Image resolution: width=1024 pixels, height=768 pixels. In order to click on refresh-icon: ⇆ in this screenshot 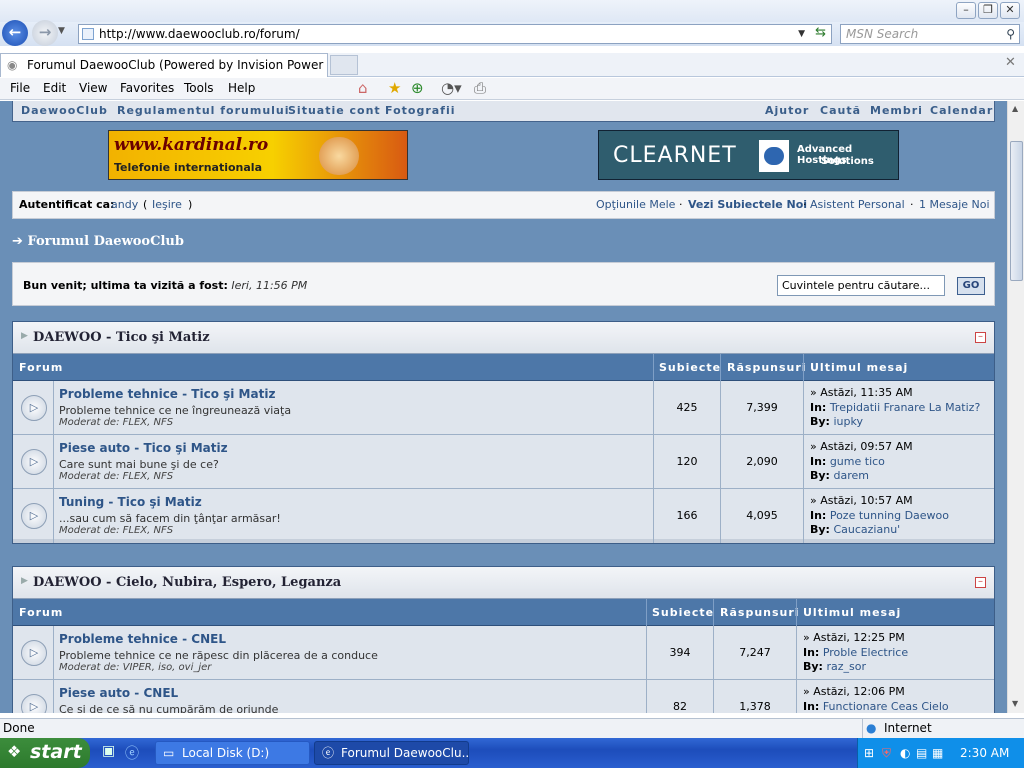, I will do `click(820, 33)`.